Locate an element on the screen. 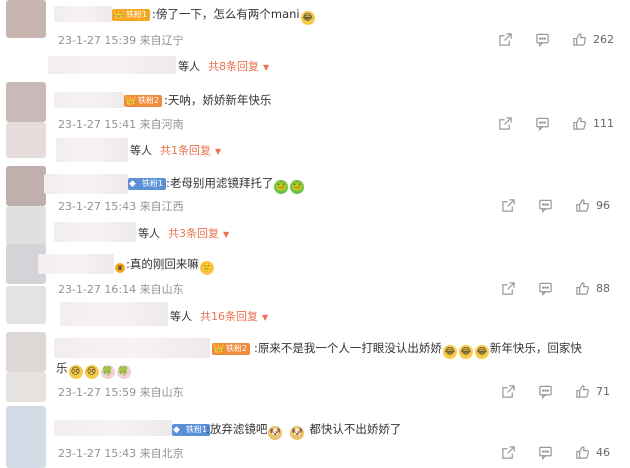  comment-time: 23-1-27 15:59 is located at coordinates (97, 392).